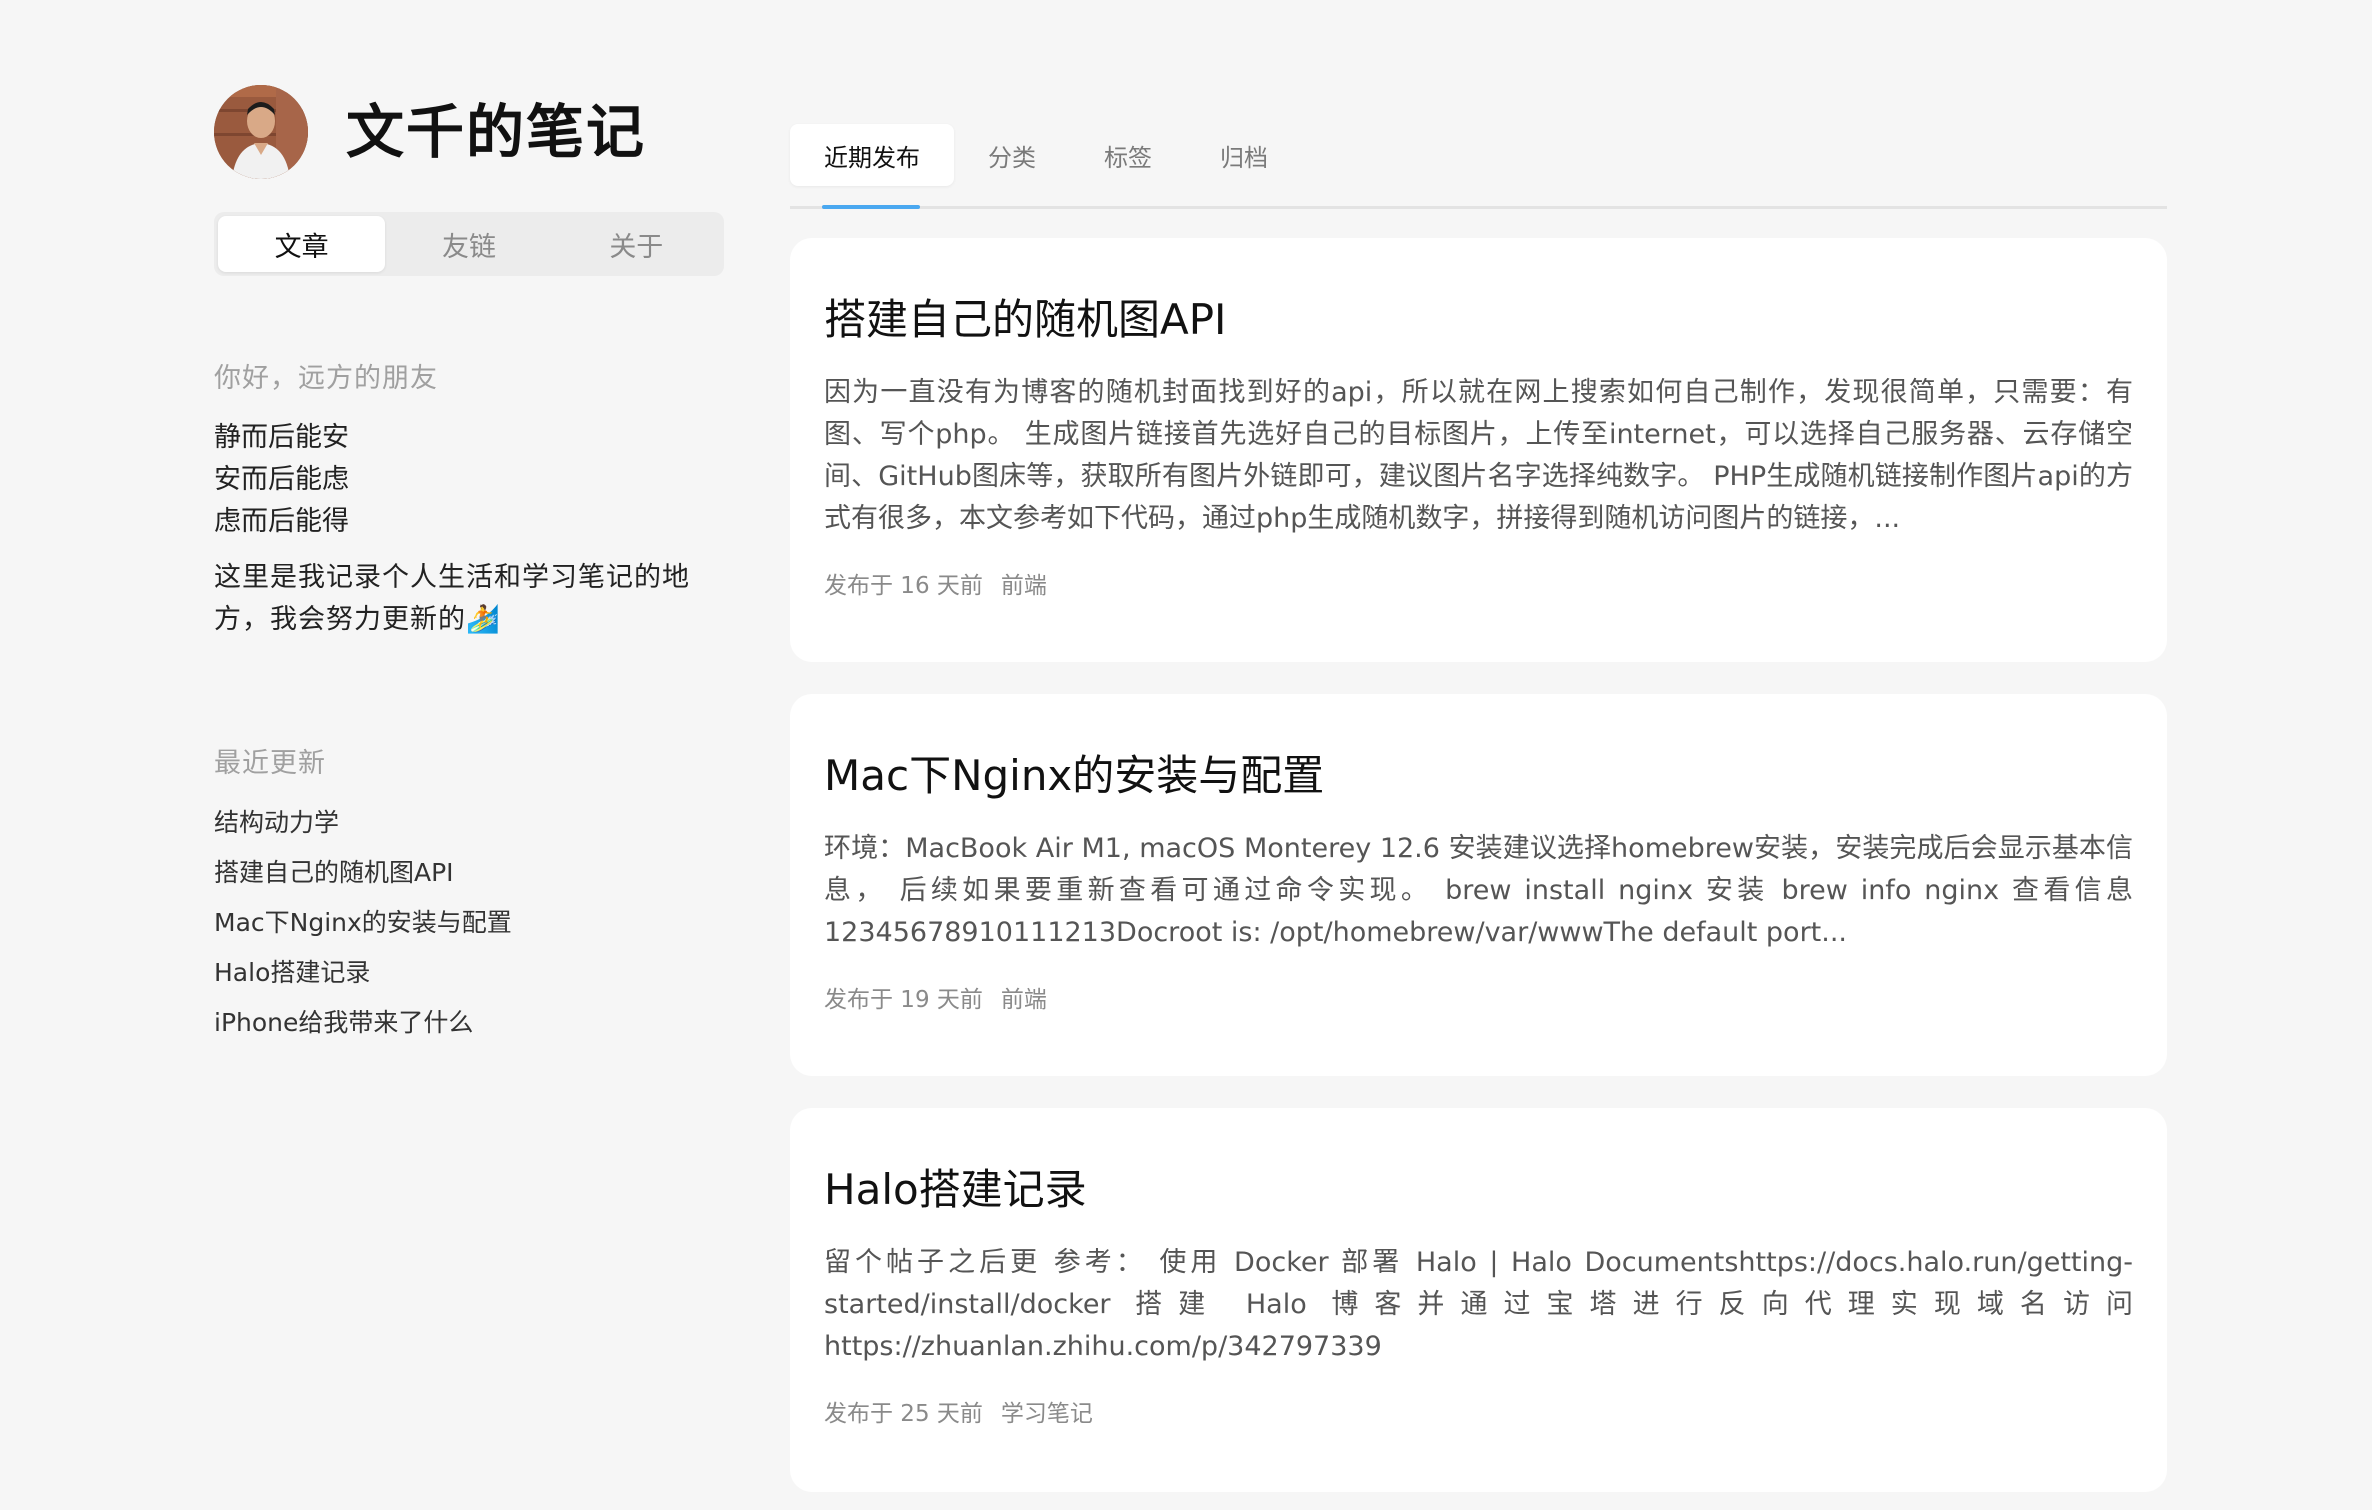  Describe the element at coordinates (1478, 583) in the screenshot. I see `post-meta: 发布于 16 天前 前端` at that location.